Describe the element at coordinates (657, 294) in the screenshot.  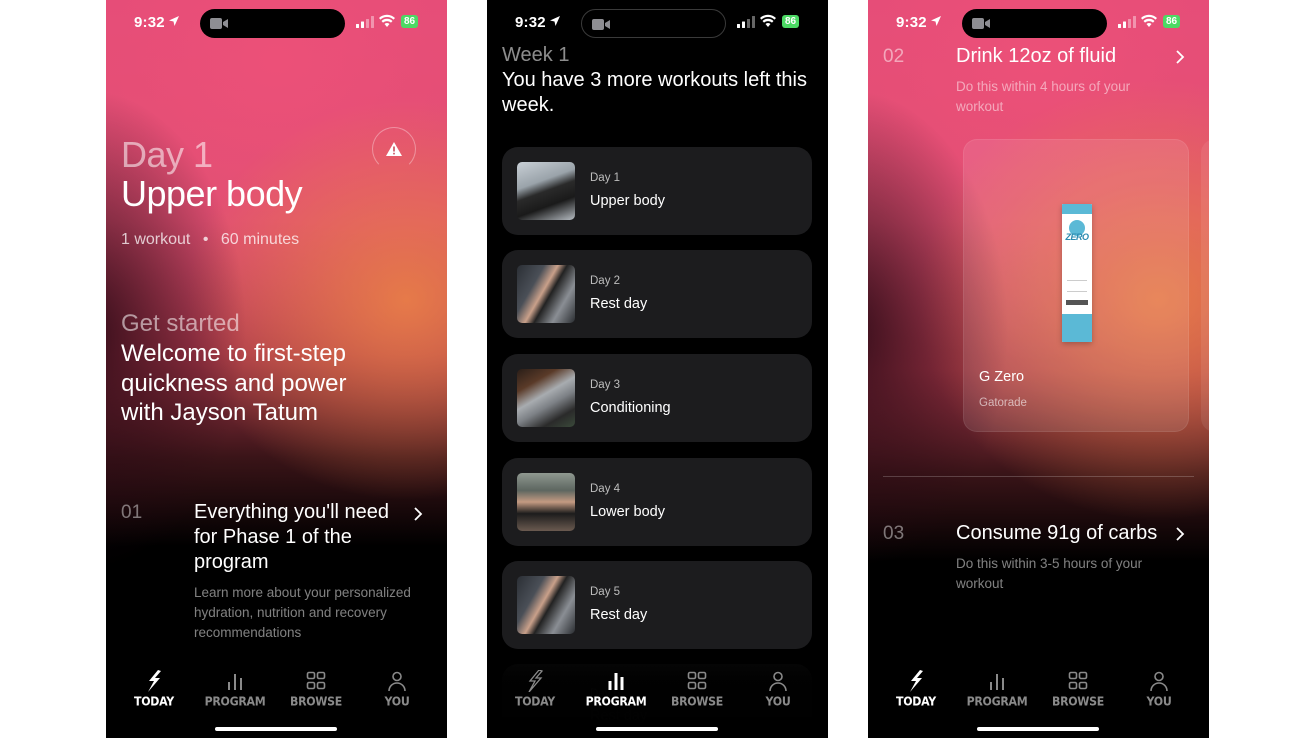
I see `day-card: Day 2 Rest day` at that location.